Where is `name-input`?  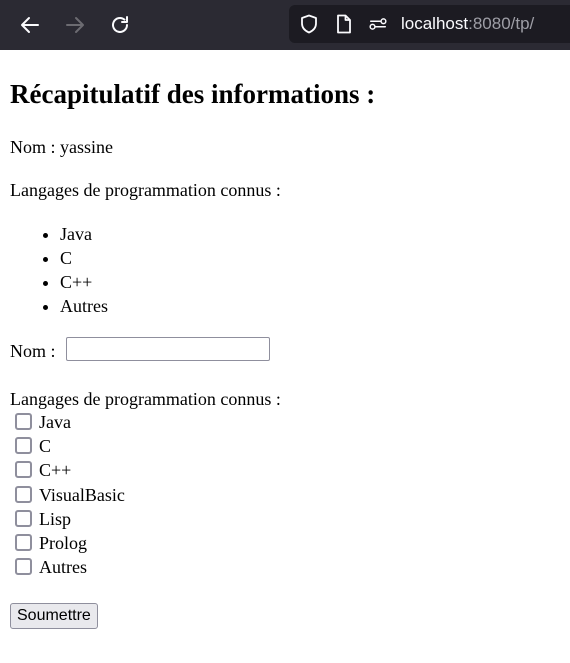
name-input is located at coordinates (168, 349).